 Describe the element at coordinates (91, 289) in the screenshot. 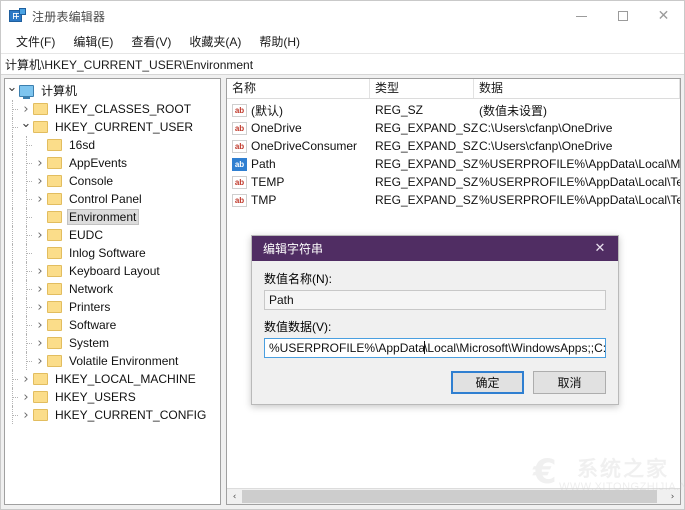

I see `tree-item-label: Network` at that location.